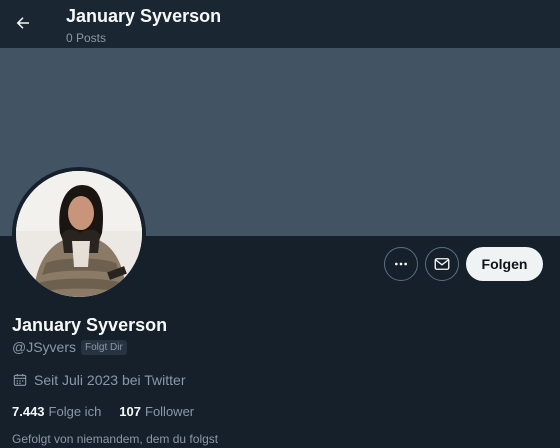 Image resolution: width=560 pixels, height=448 pixels. What do you see at coordinates (28, 411) in the screenshot?
I see `following-count: 7.443` at bounding box center [28, 411].